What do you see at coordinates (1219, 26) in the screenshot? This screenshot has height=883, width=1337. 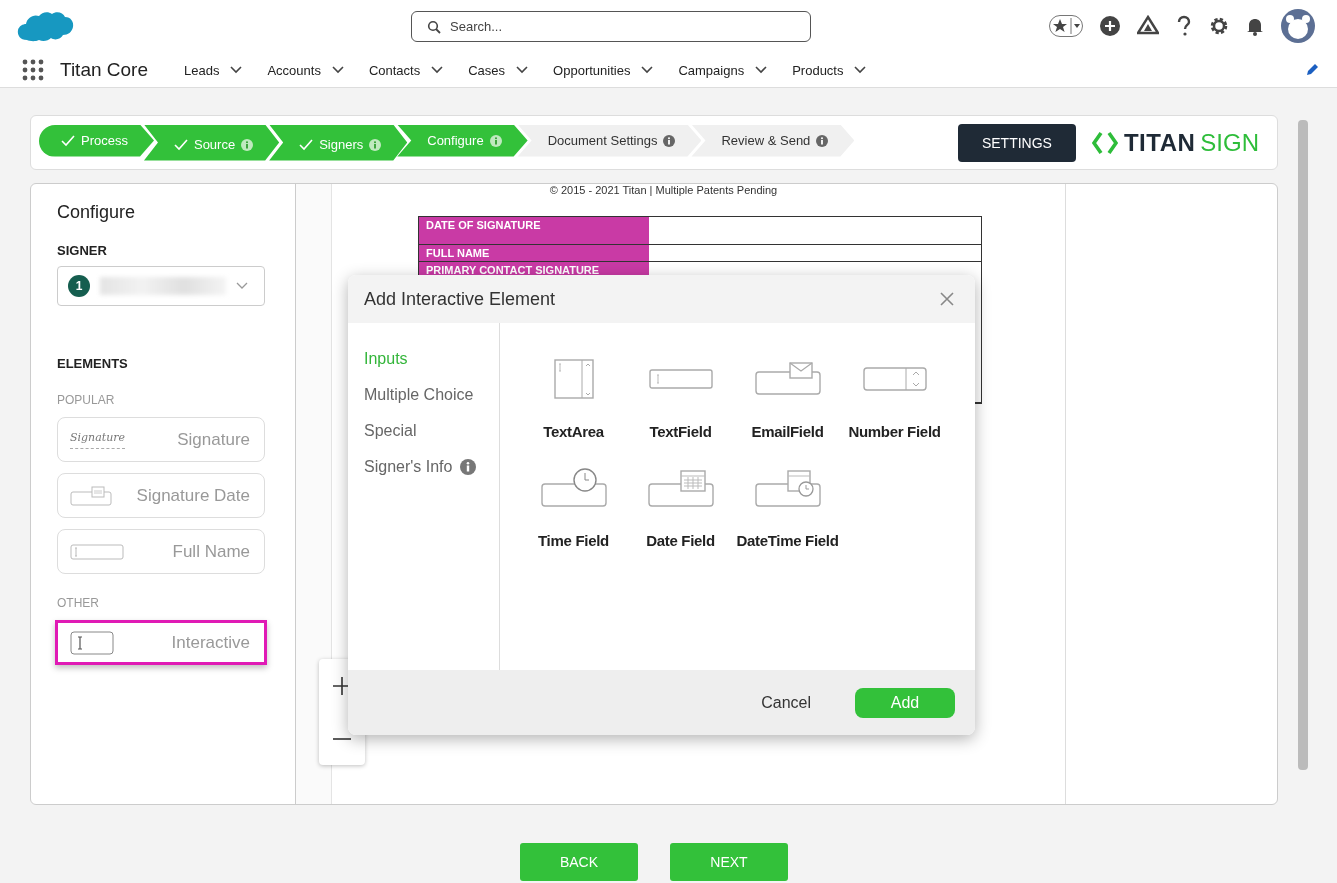 I see `settings-icon` at bounding box center [1219, 26].